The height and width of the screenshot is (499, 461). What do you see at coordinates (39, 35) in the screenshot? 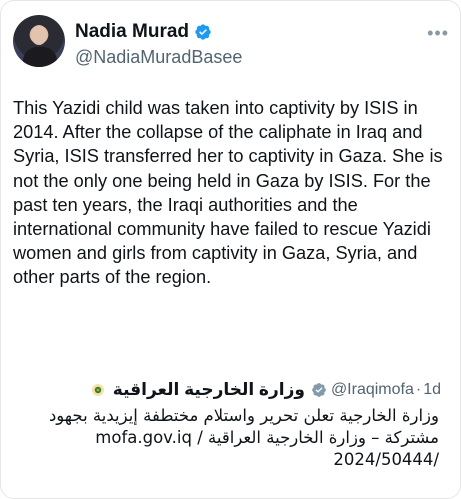
I see `avatar-face` at bounding box center [39, 35].